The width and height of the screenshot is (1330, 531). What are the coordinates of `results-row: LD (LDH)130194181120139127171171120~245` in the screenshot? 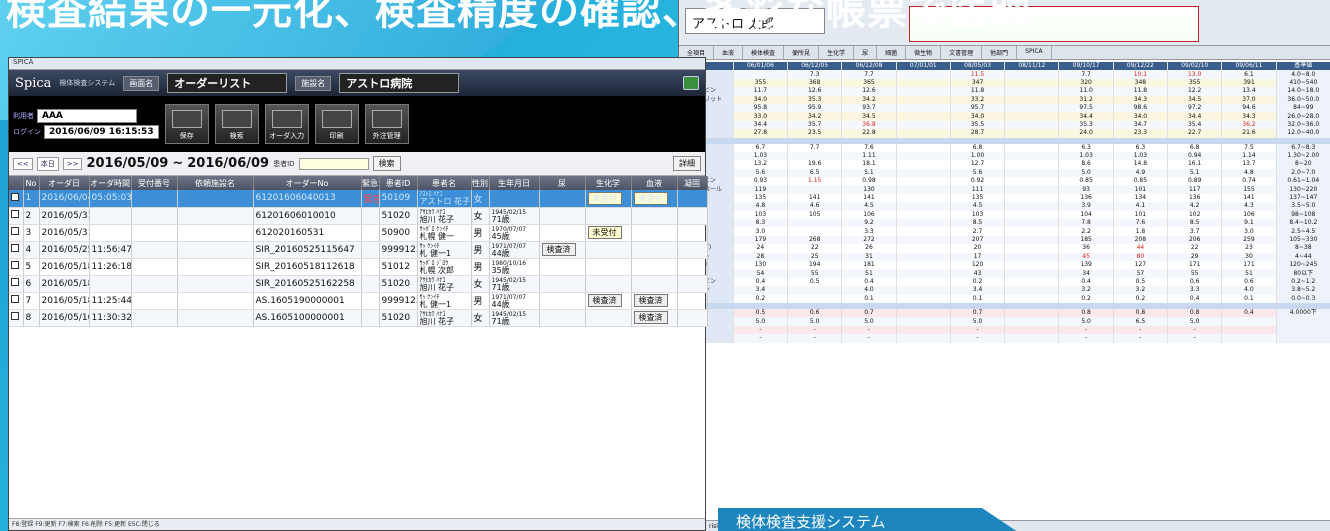 It's located at (1004, 265).